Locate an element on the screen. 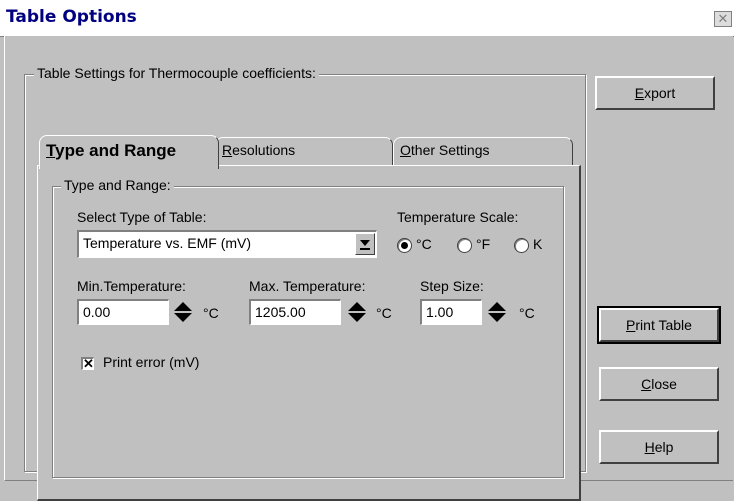  max-temperature-label: Max. Temperature: is located at coordinates (307, 286).